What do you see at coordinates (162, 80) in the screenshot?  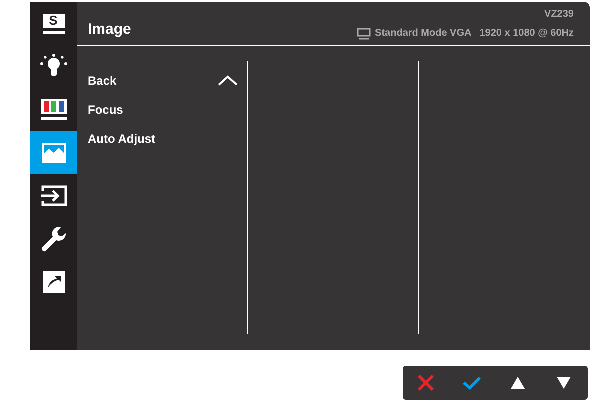 I see `menu-item: Back` at bounding box center [162, 80].